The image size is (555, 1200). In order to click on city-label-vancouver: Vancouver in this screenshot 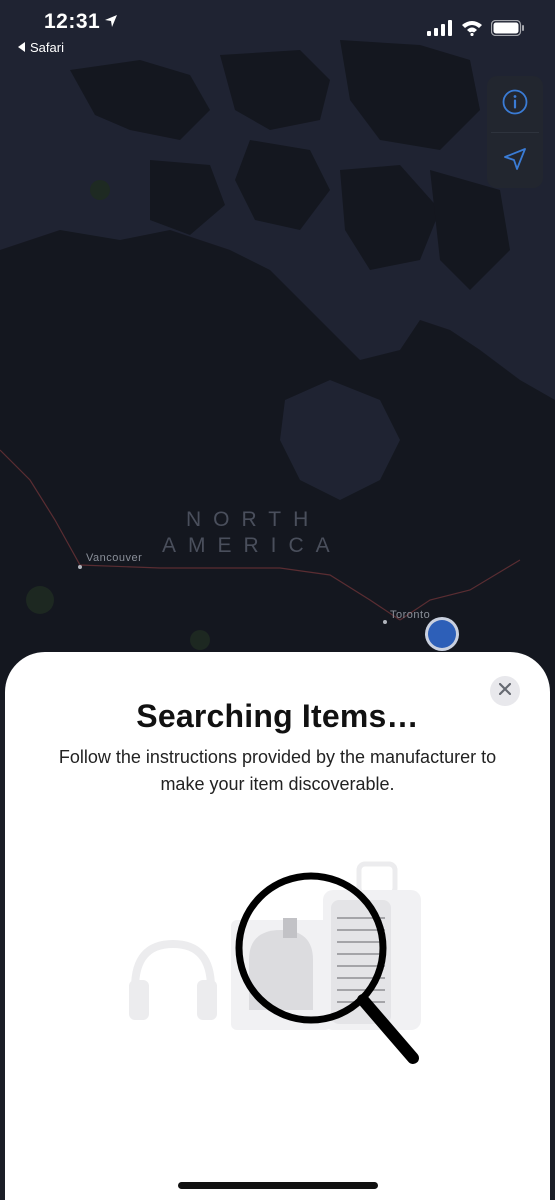, I will do `click(114, 558)`.